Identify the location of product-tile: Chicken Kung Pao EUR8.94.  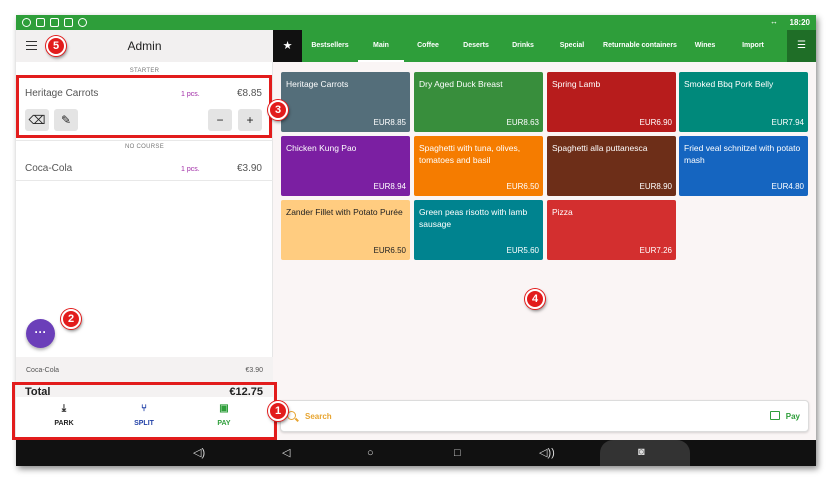
(345, 166).